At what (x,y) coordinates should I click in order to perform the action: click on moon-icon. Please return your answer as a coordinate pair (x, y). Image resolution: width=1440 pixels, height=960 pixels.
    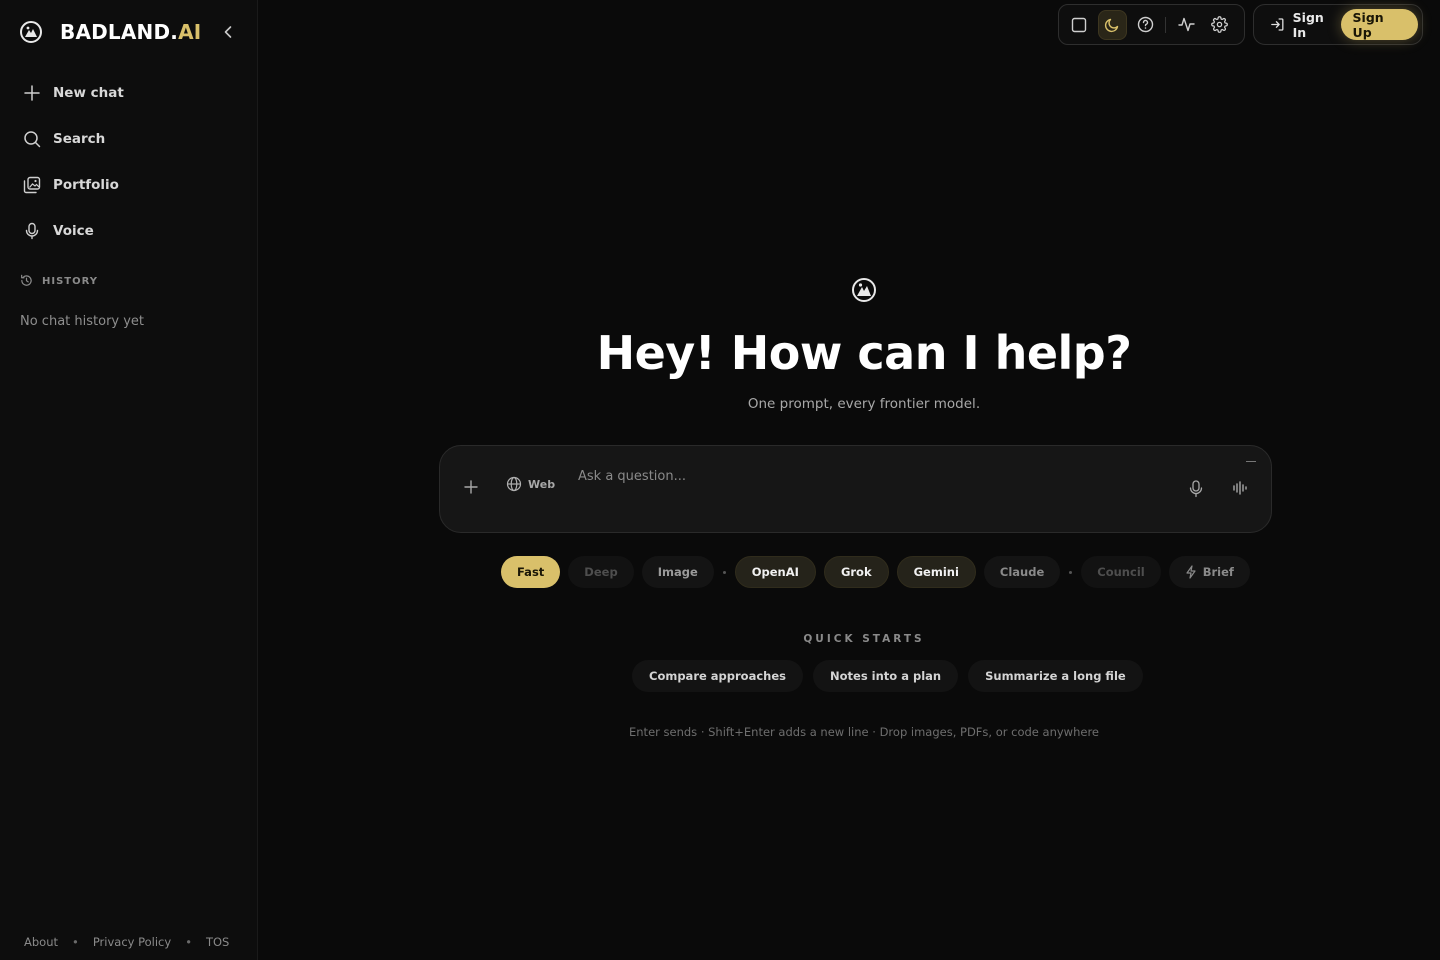
    Looking at the image, I should click on (1112, 25).